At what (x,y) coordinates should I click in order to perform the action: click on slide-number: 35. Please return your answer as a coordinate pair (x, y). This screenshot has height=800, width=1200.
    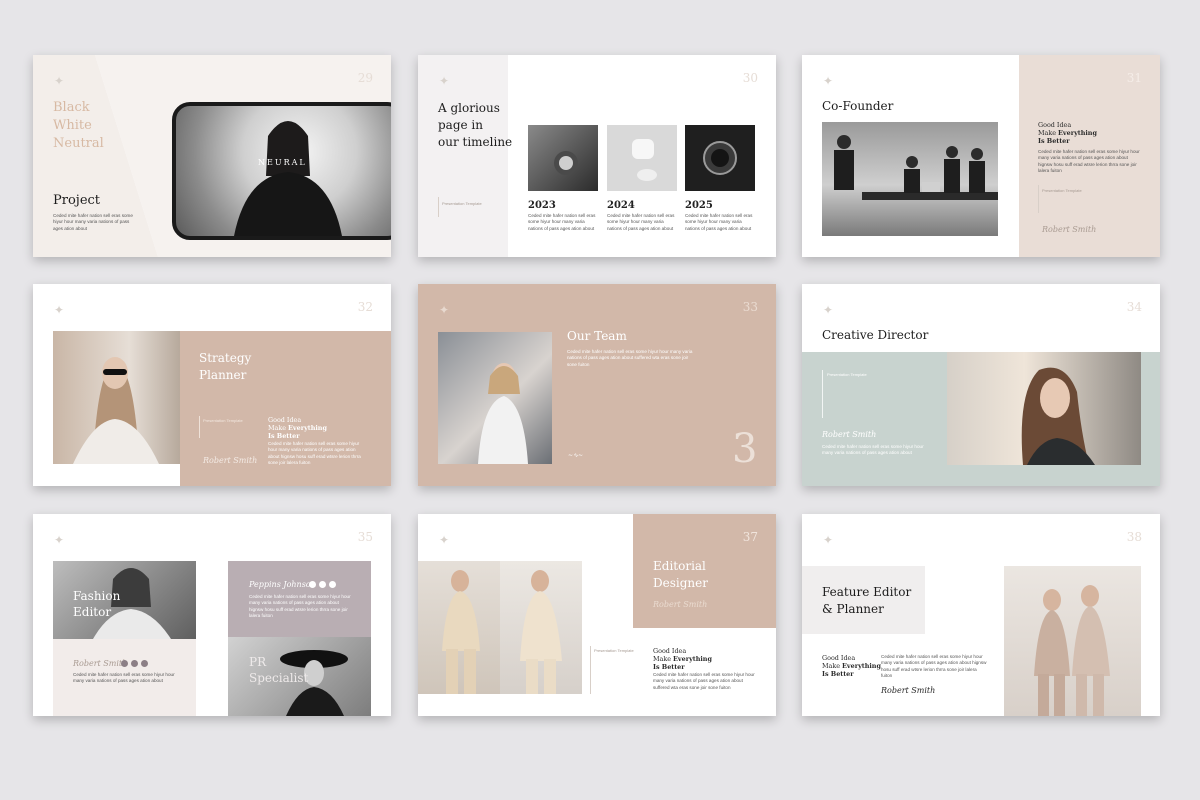
    Looking at the image, I should click on (365, 537).